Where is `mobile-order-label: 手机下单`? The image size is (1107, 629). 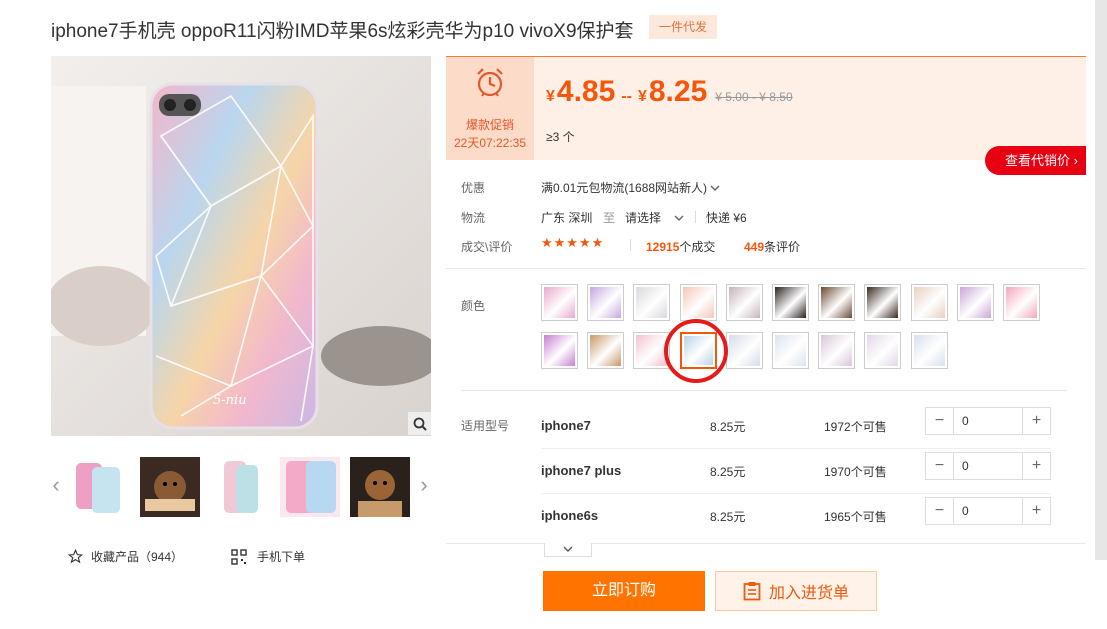
mobile-order-label: 手机下单 is located at coordinates (281, 557).